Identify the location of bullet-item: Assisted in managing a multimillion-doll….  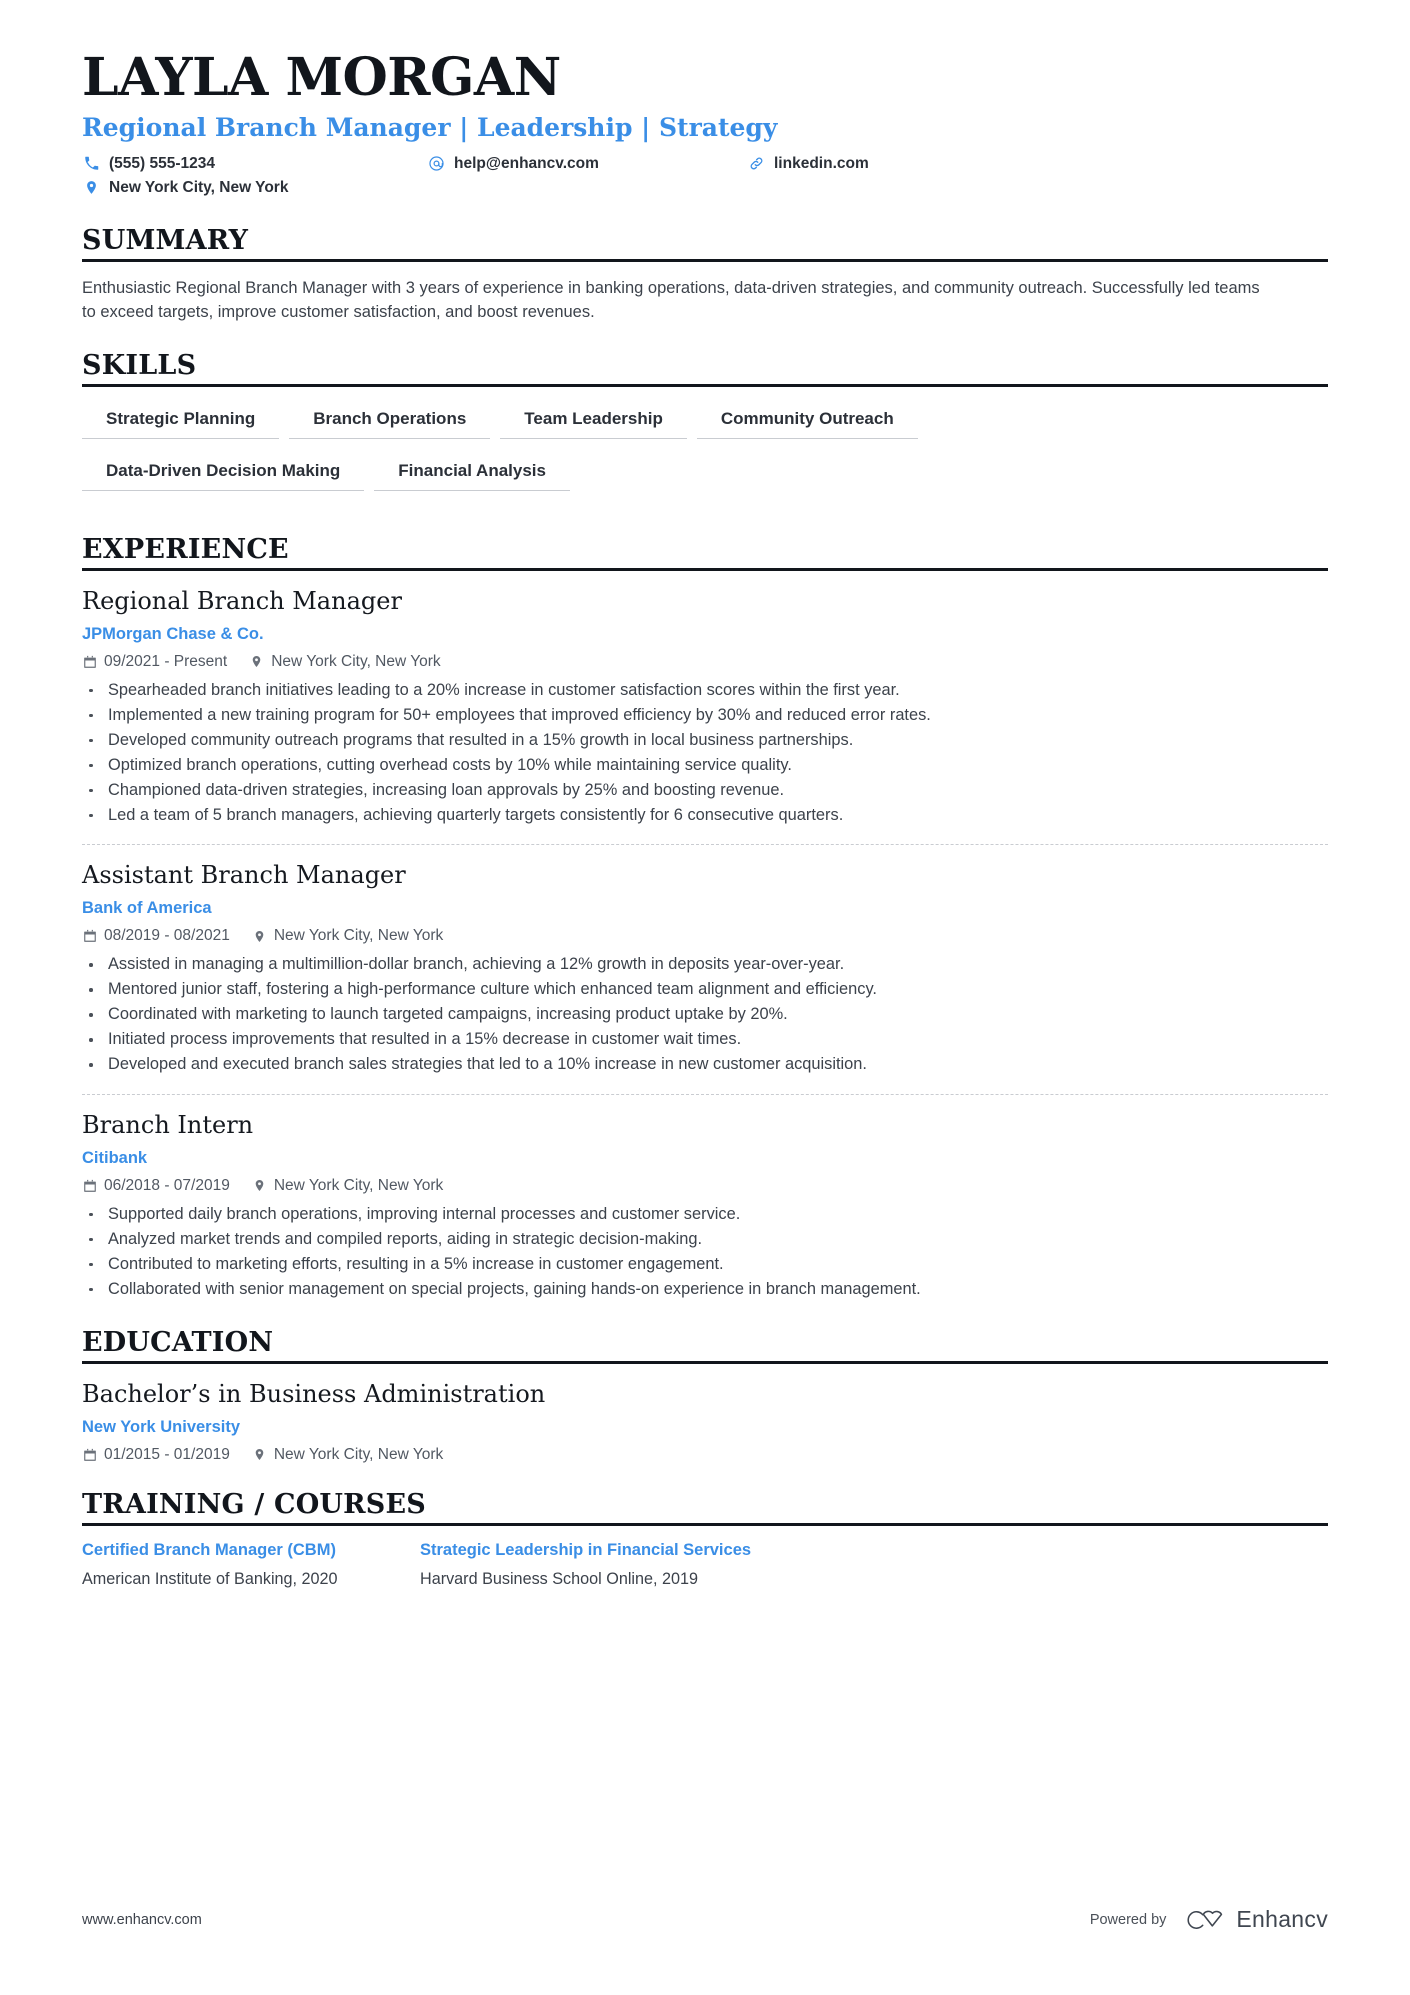
(705, 964).